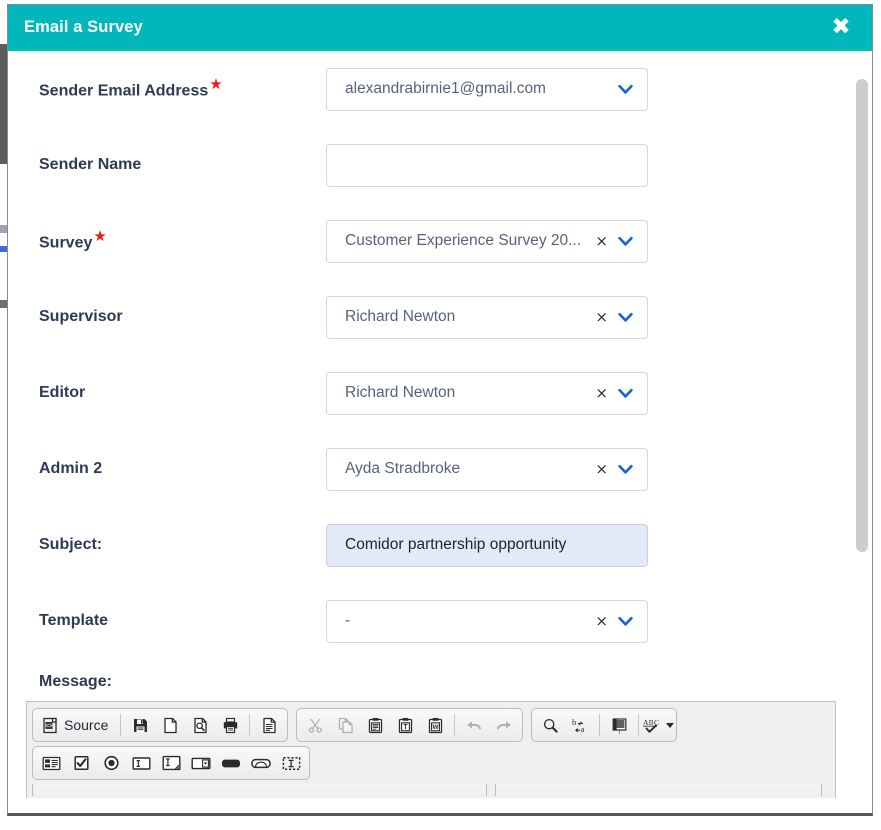  Describe the element at coordinates (459, 469) in the screenshot. I see `field-value-admin-2: Ayda Stradbroke` at that location.